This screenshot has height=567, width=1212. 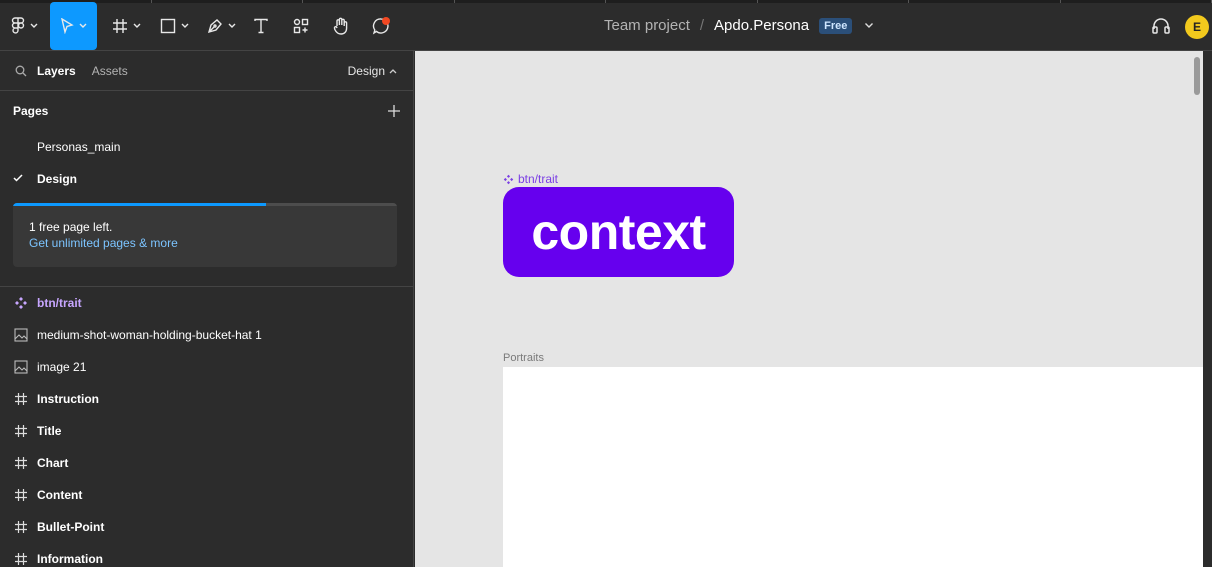 What do you see at coordinates (71, 527) in the screenshot?
I see `layer-label: Bullet-Point` at bounding box center [71, 527].